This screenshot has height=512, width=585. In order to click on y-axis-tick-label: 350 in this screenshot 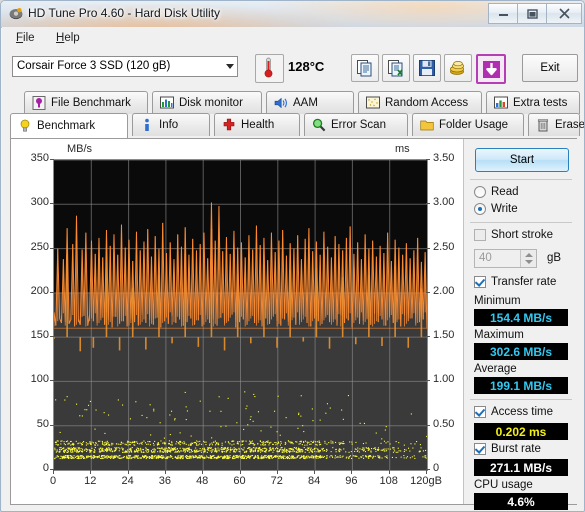, I will do `click(39, 158)`.